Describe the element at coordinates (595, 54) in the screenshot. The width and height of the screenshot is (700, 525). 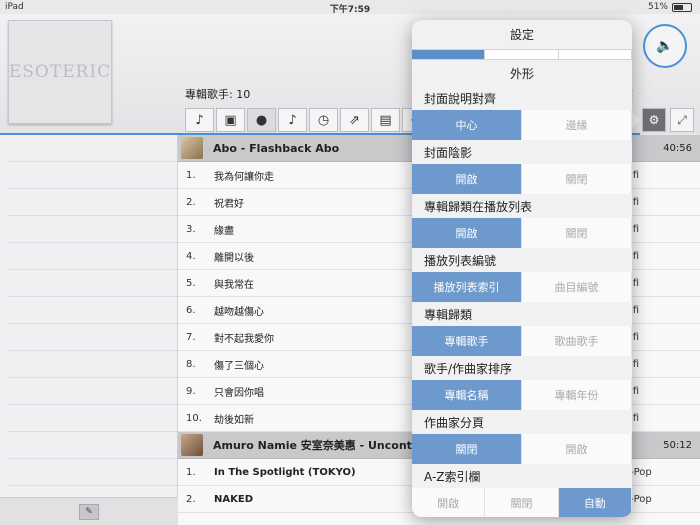
I see `tab-third` at that location.